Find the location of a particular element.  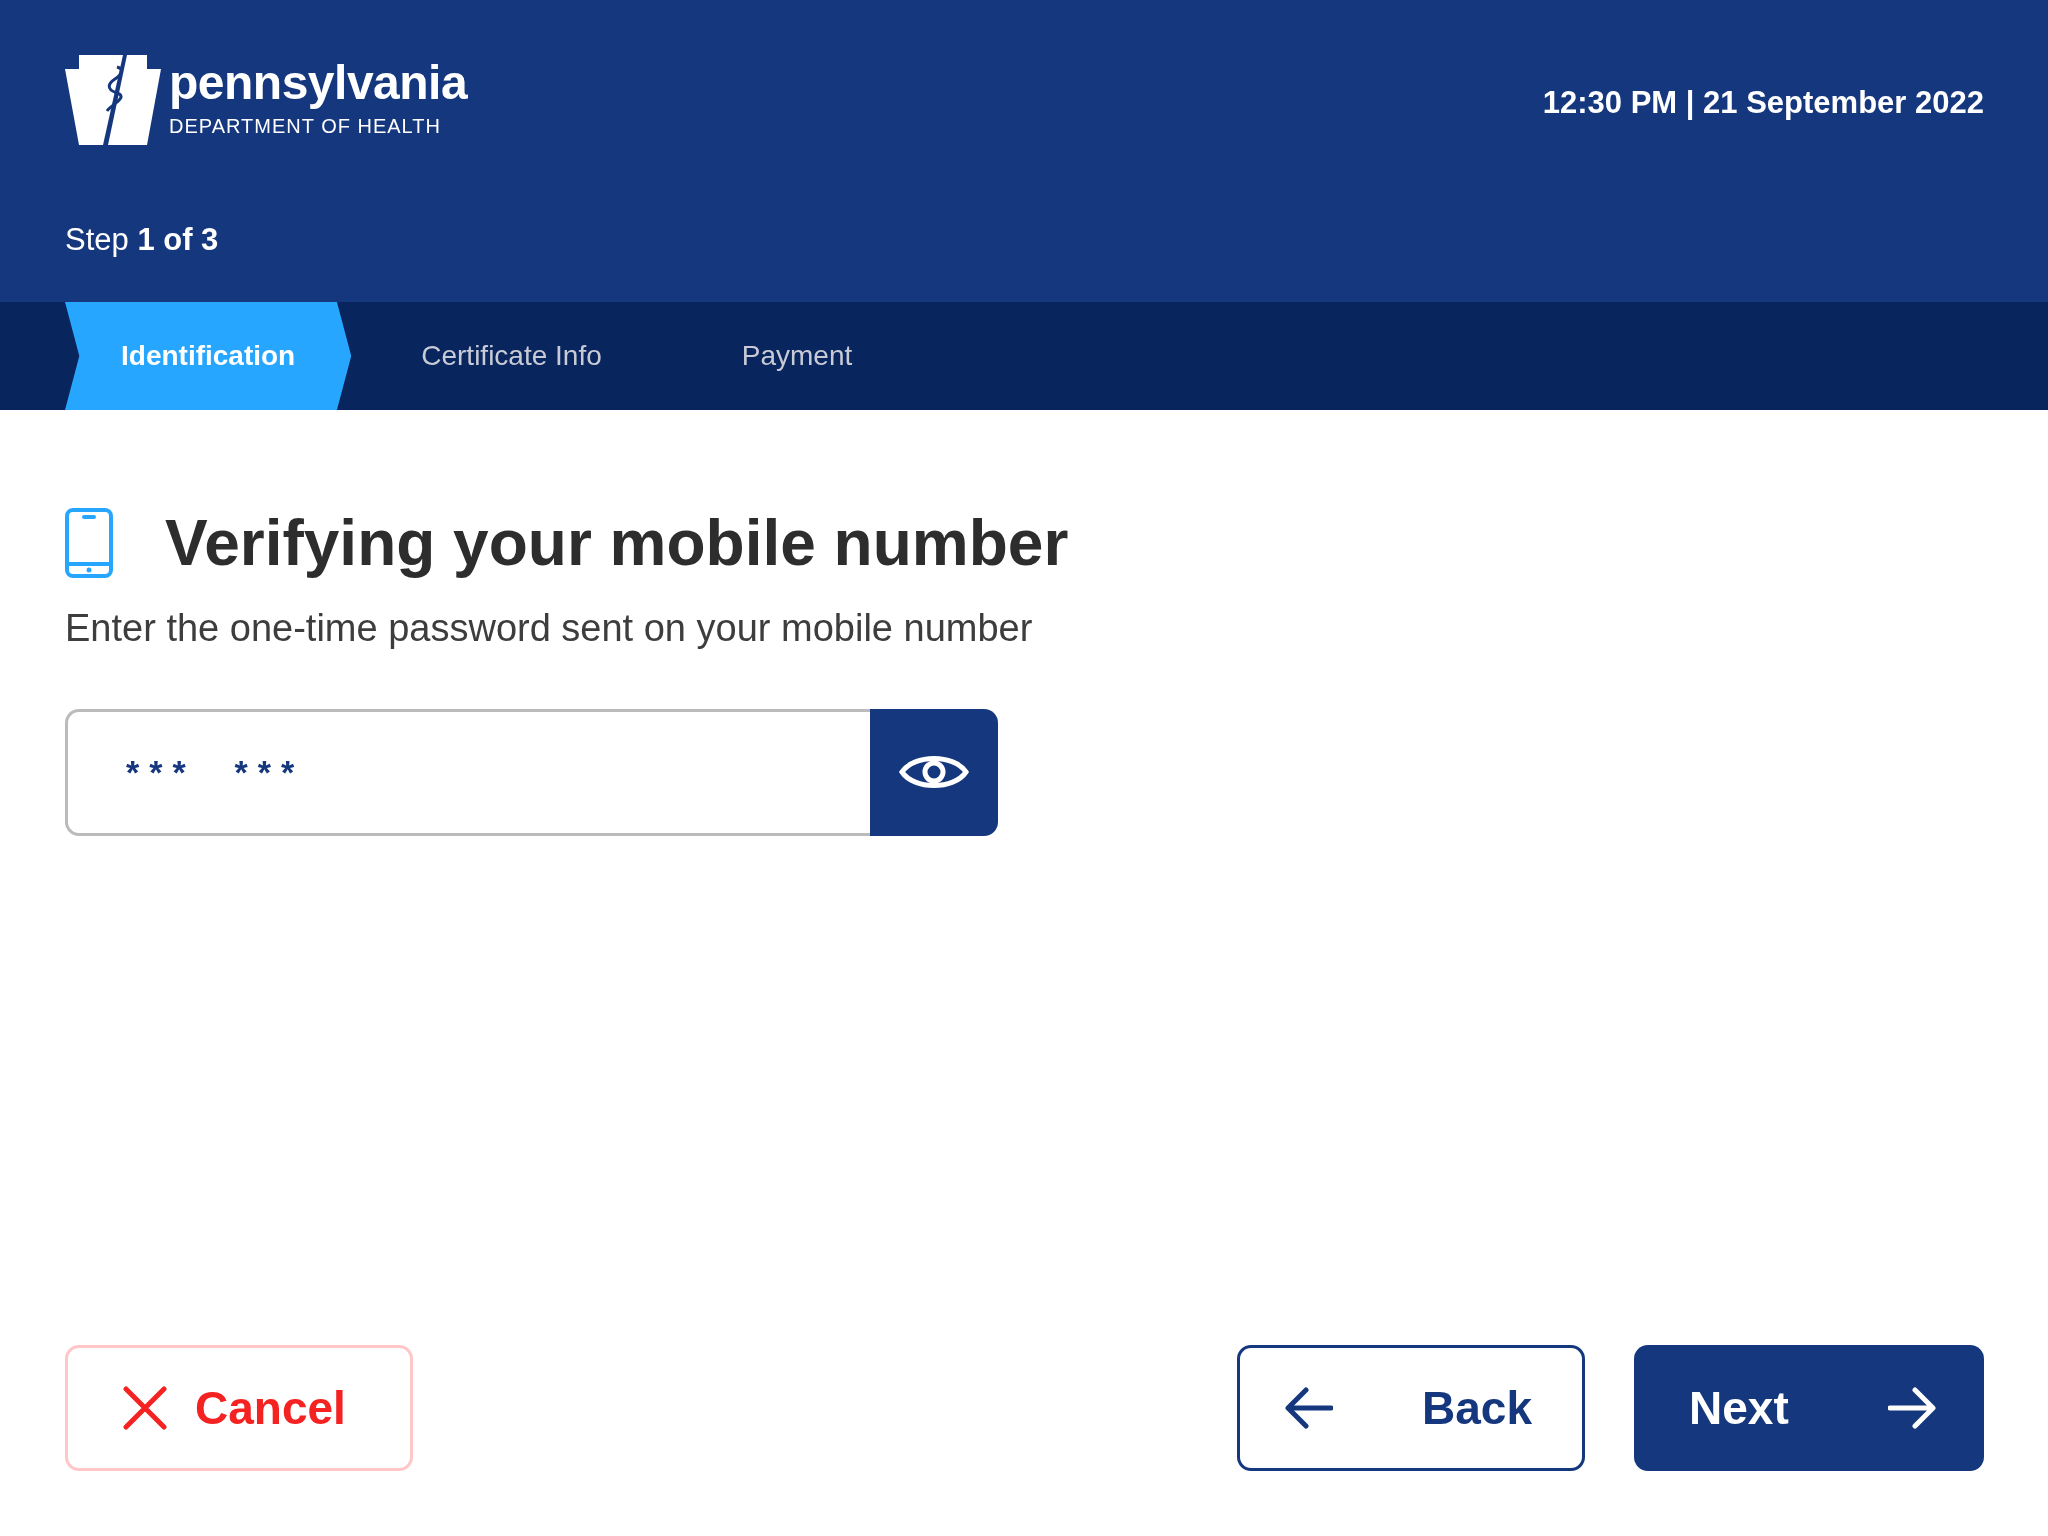

keystone-logo-icon is located at coordinates (113, 100).